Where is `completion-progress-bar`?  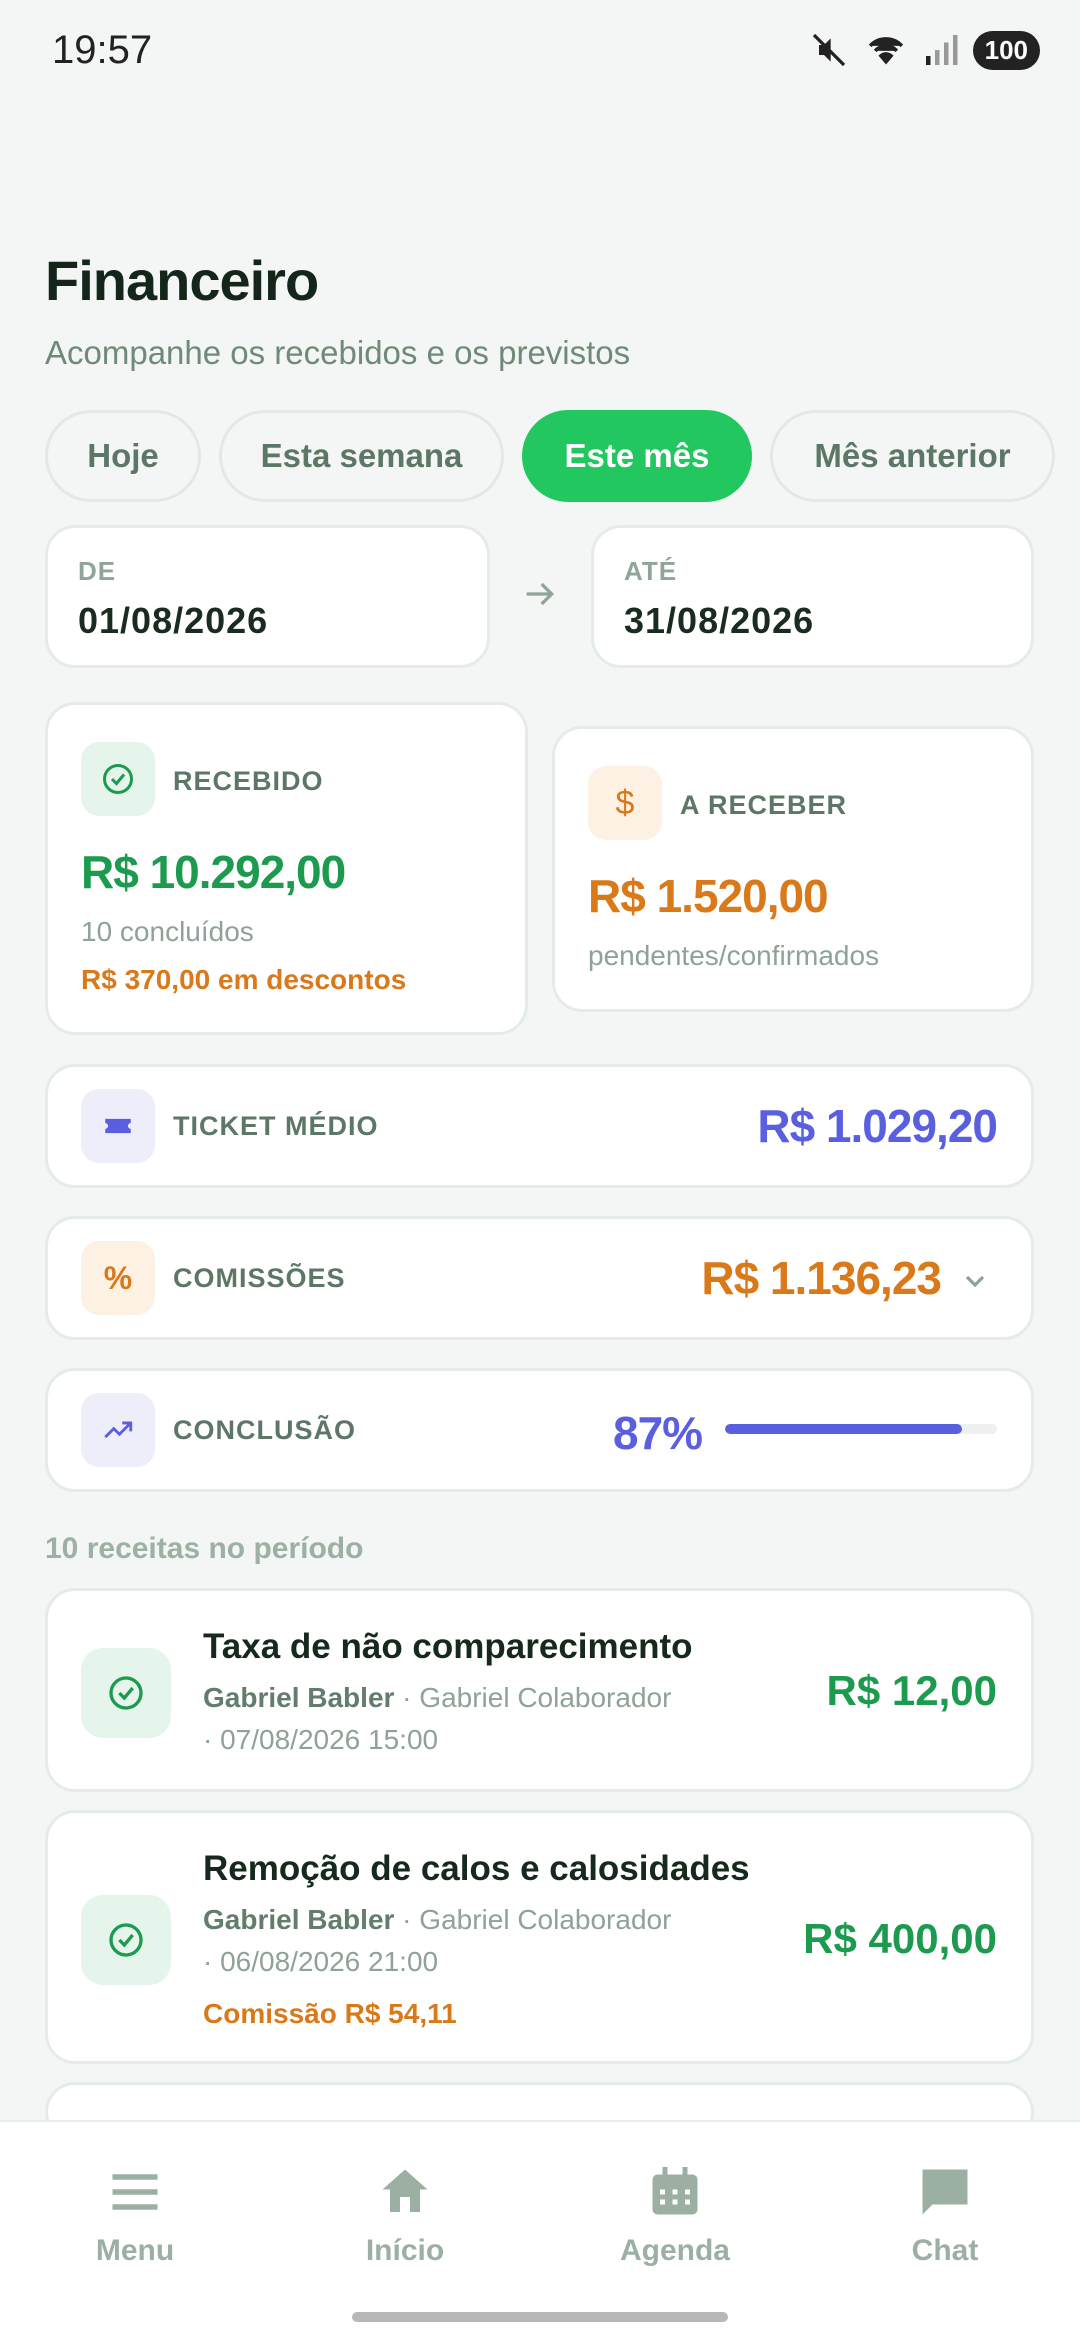 completion-progress-bar is located at coordinates (861, 1429).